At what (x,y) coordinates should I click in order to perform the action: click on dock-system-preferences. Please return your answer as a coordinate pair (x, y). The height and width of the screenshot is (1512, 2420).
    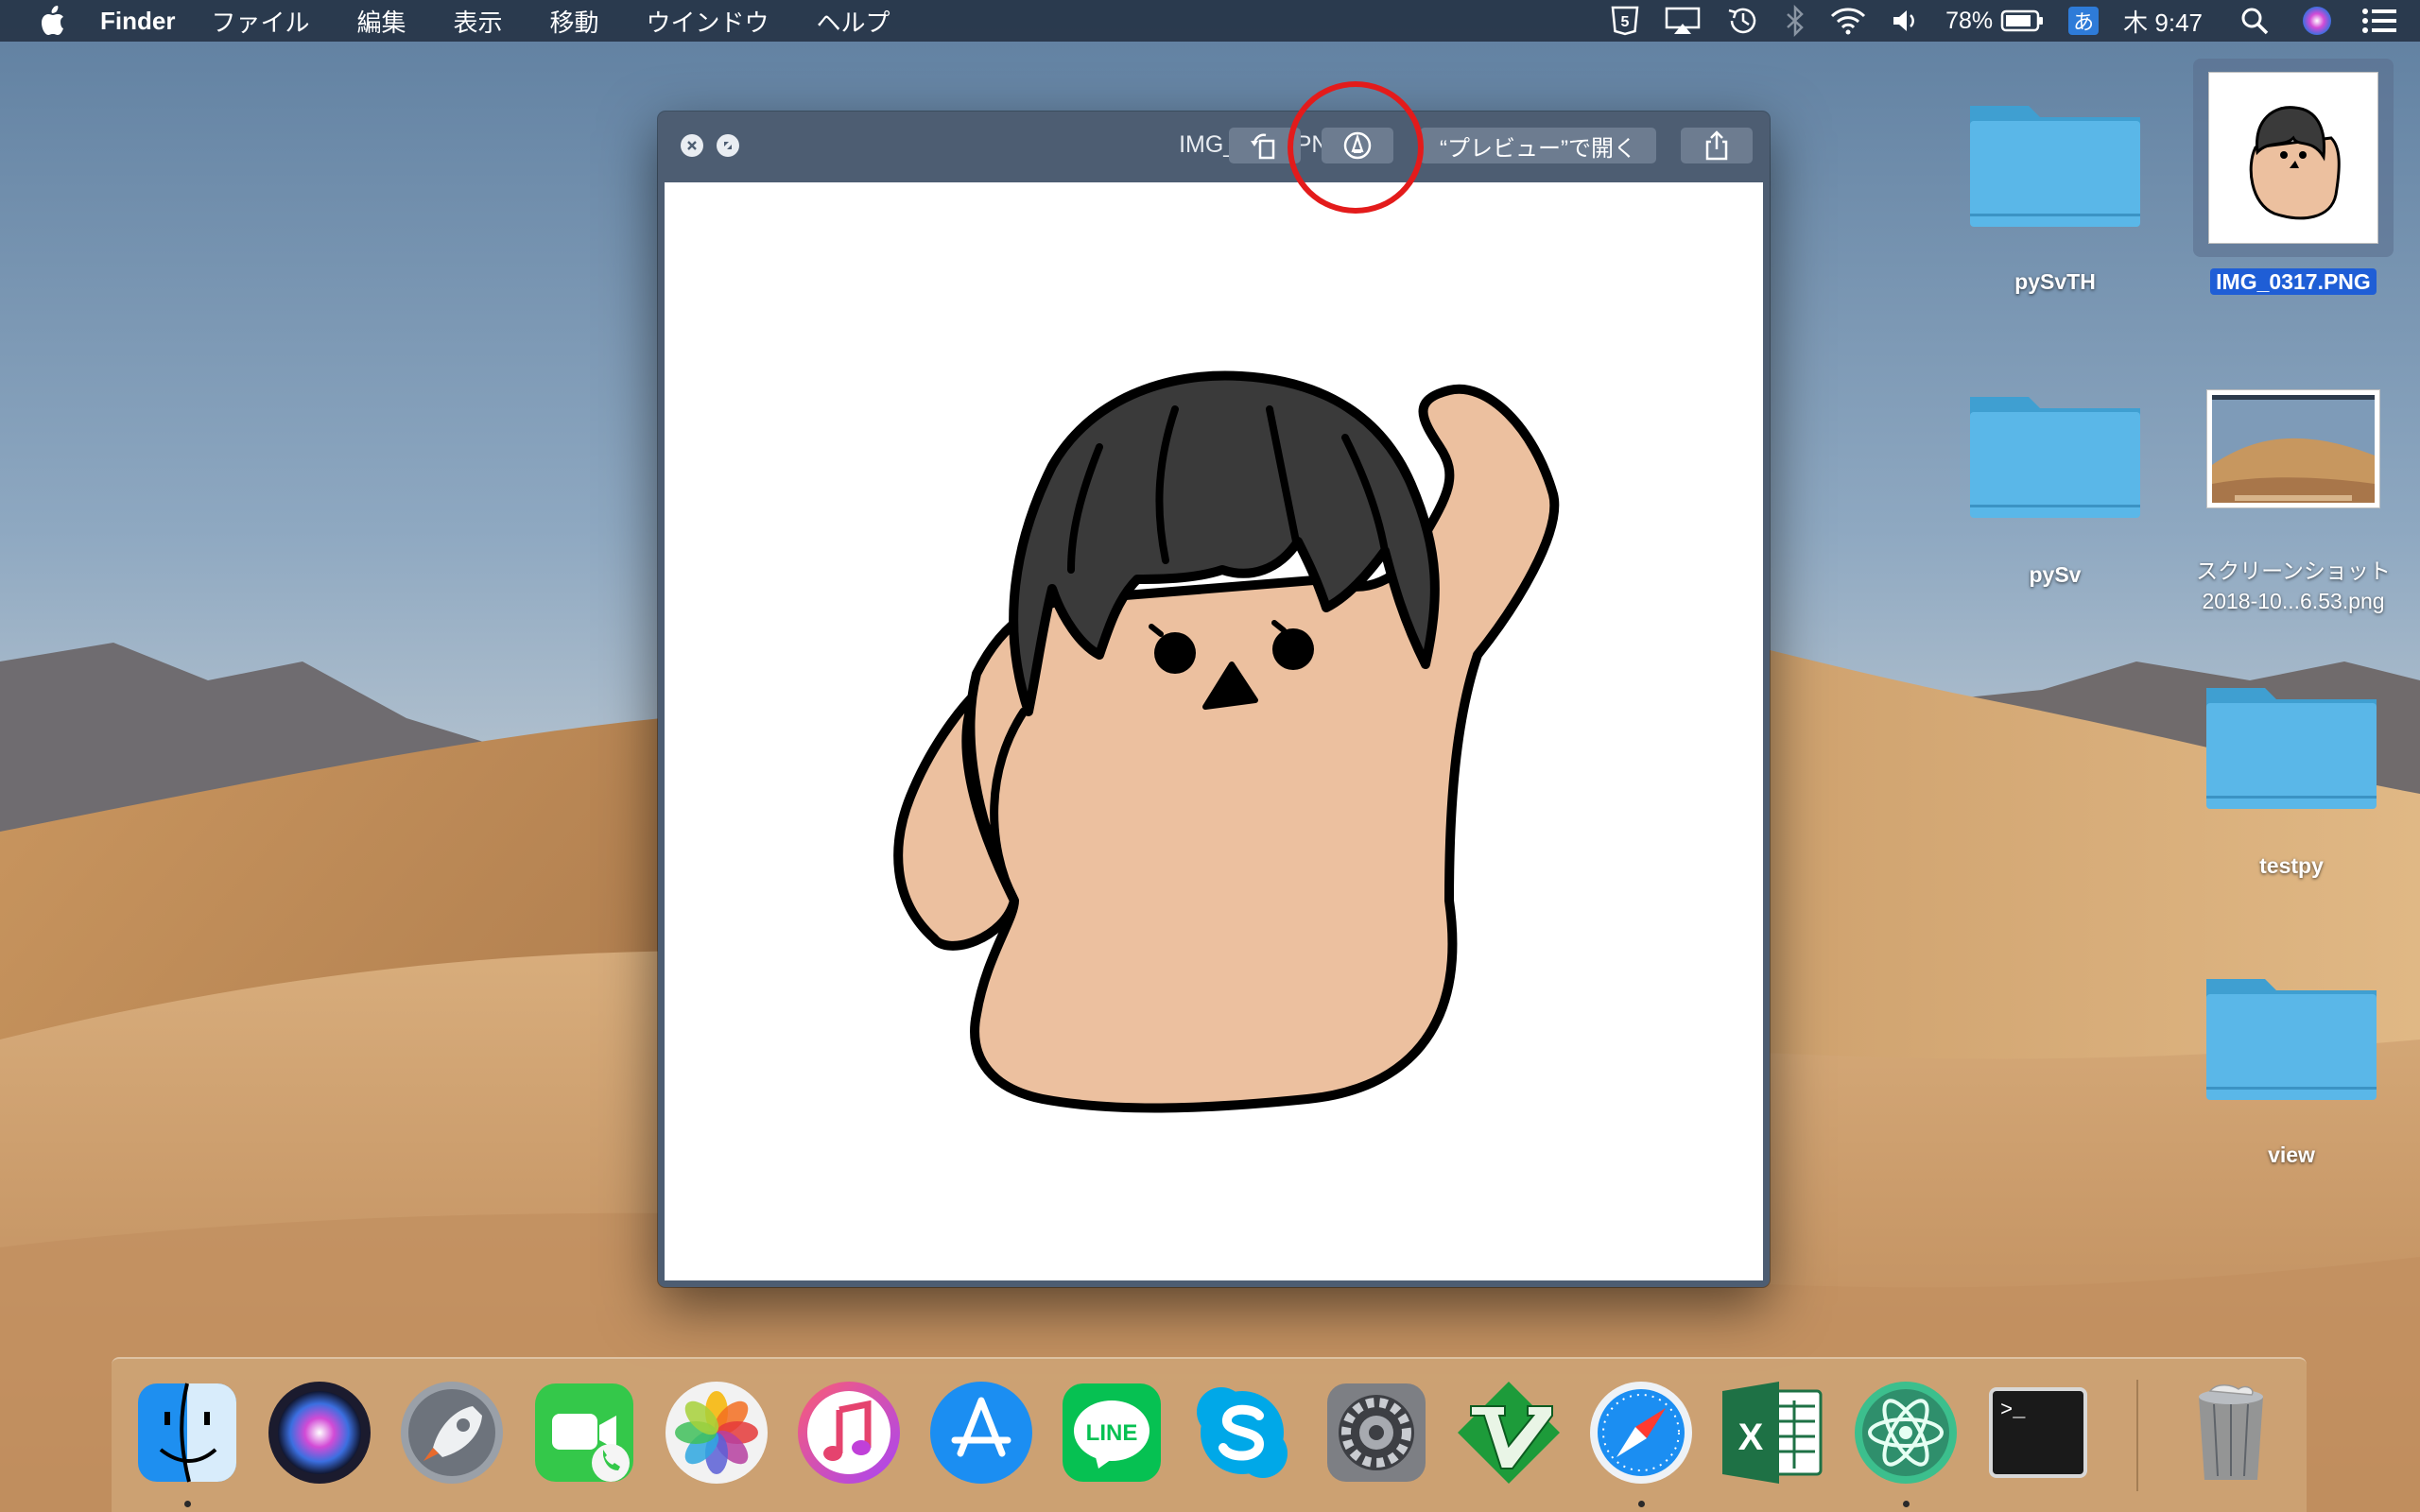
    Looking at the image, I should click on (1376, 1432).